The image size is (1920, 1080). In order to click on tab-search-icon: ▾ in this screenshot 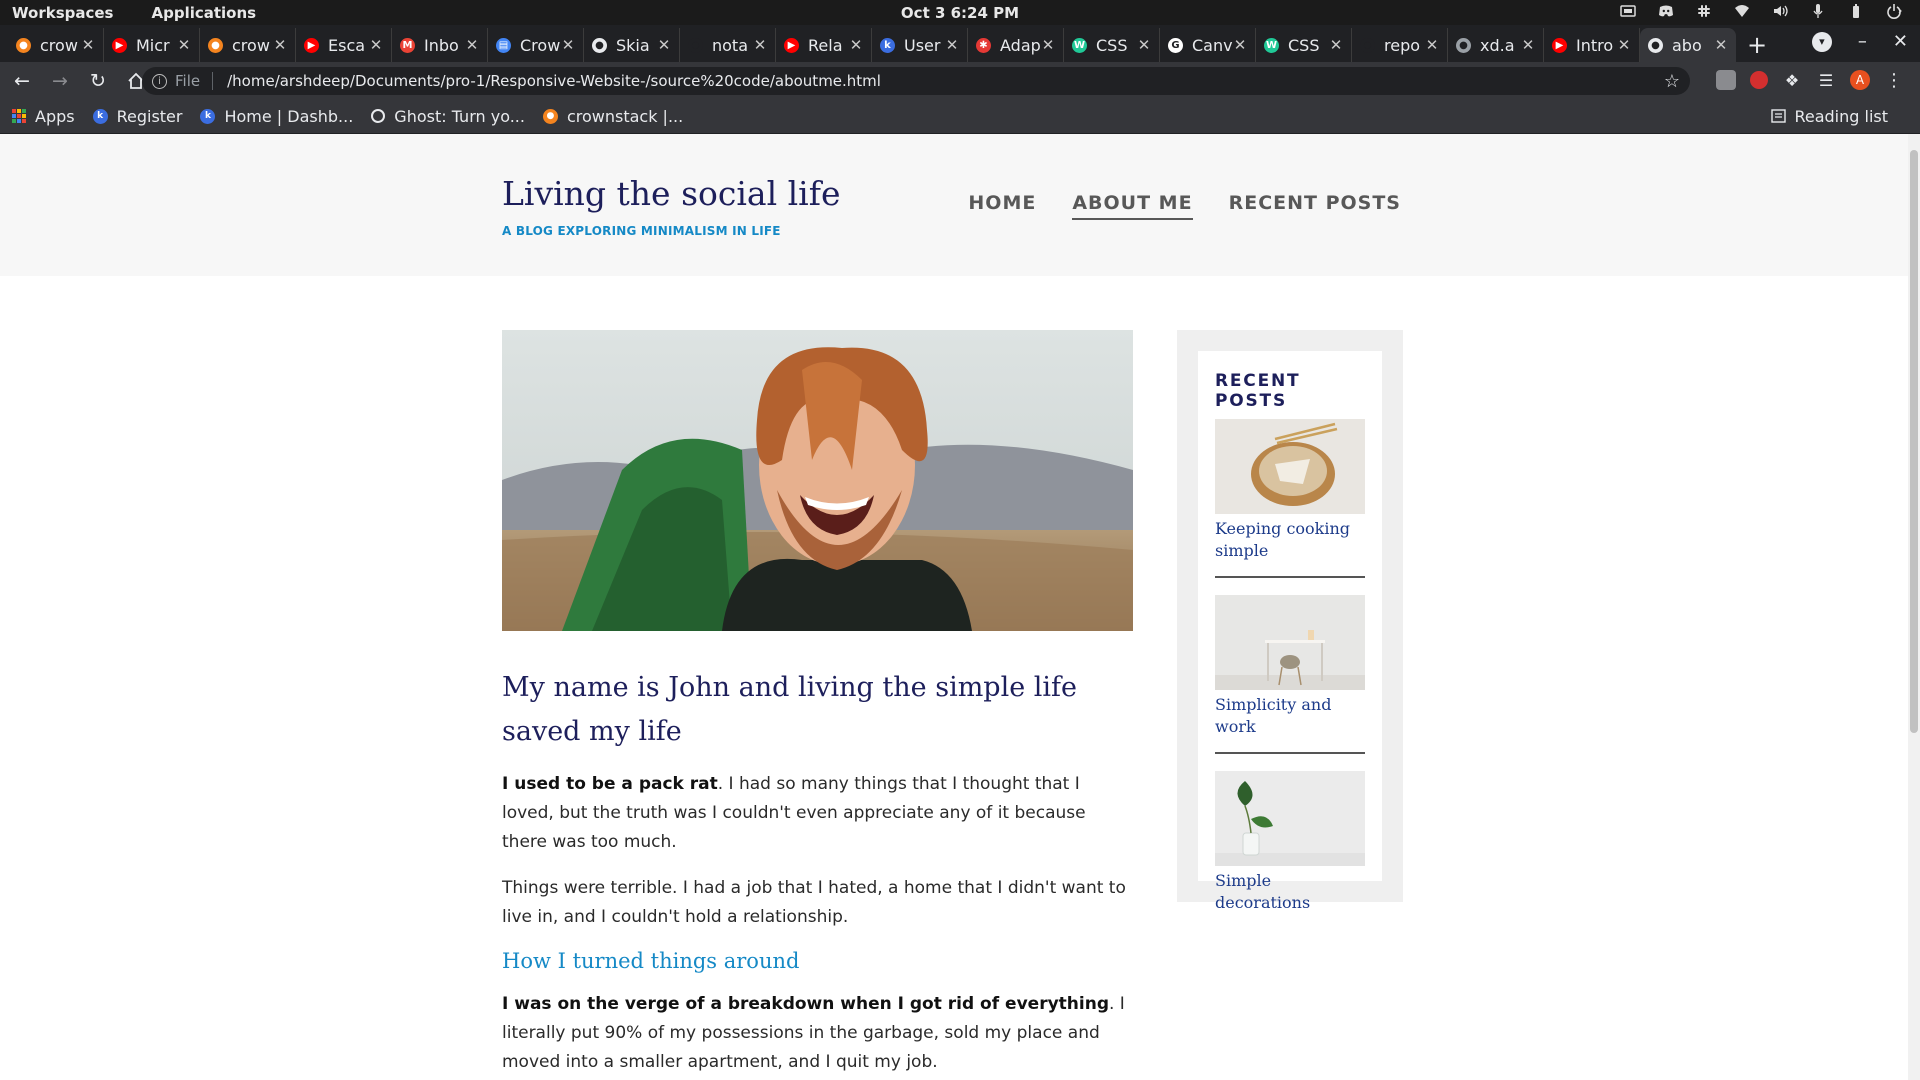, I will do `click(1821, 41)`.